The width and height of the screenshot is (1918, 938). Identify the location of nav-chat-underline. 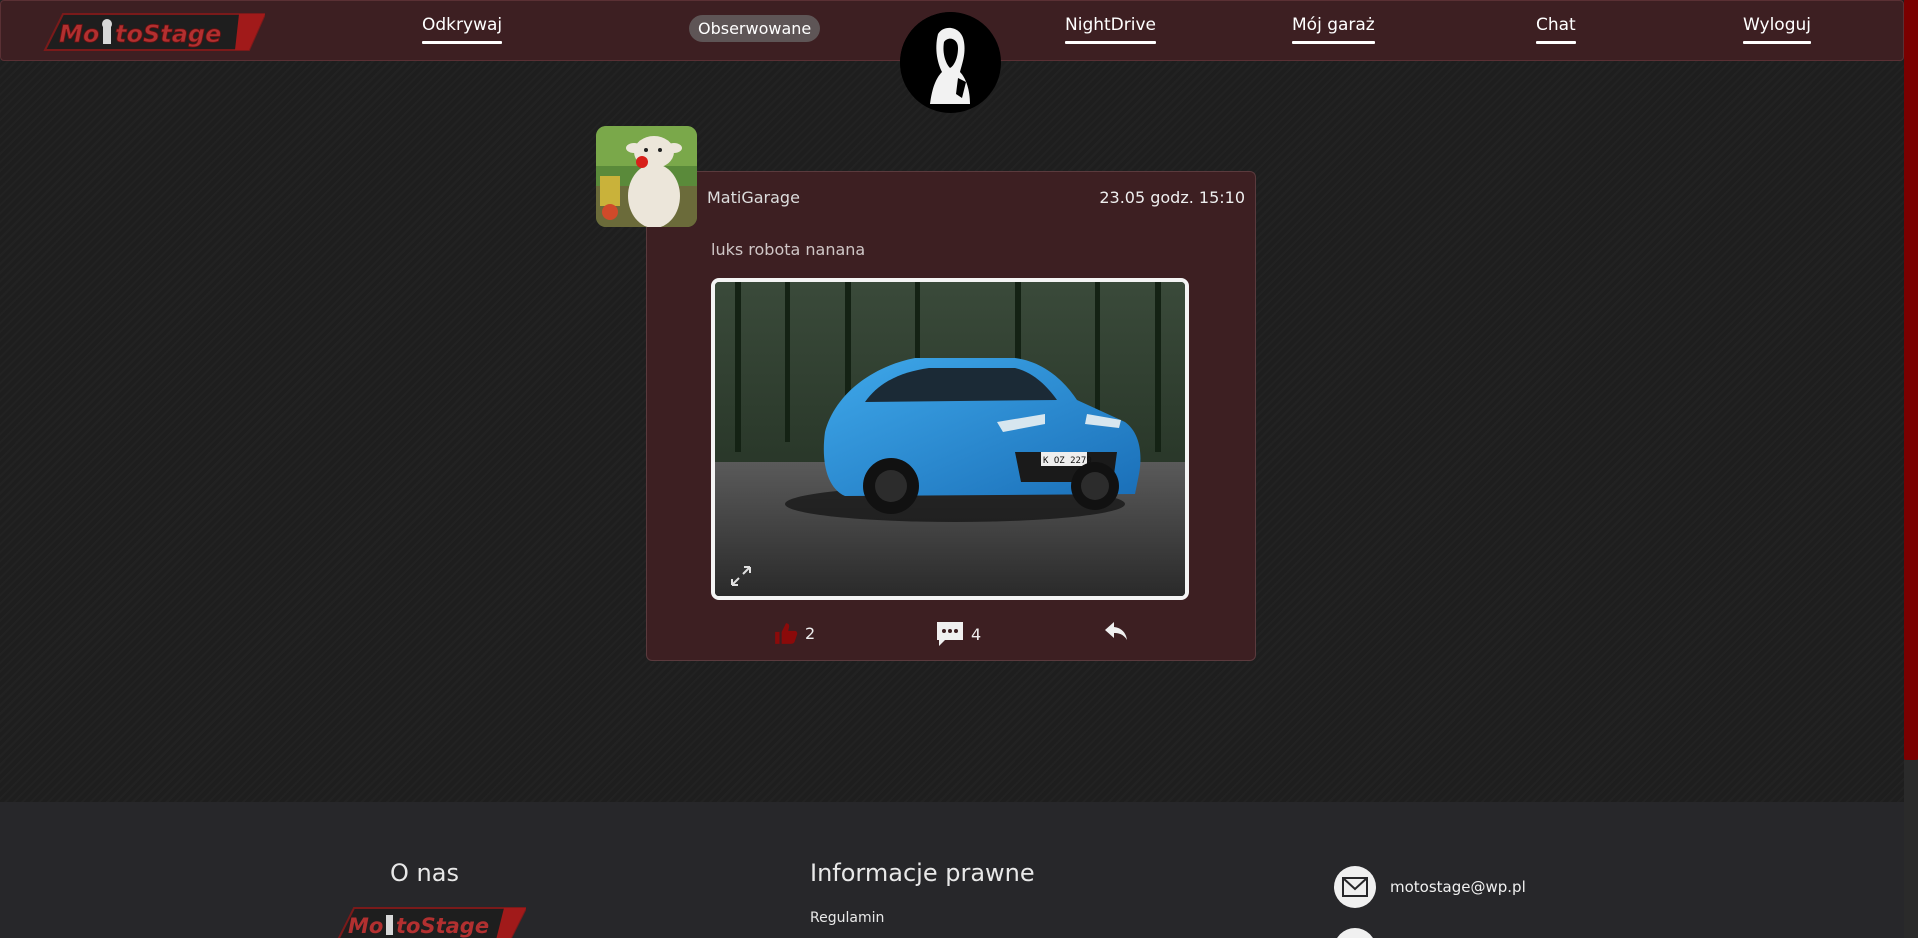
(1556, 42).